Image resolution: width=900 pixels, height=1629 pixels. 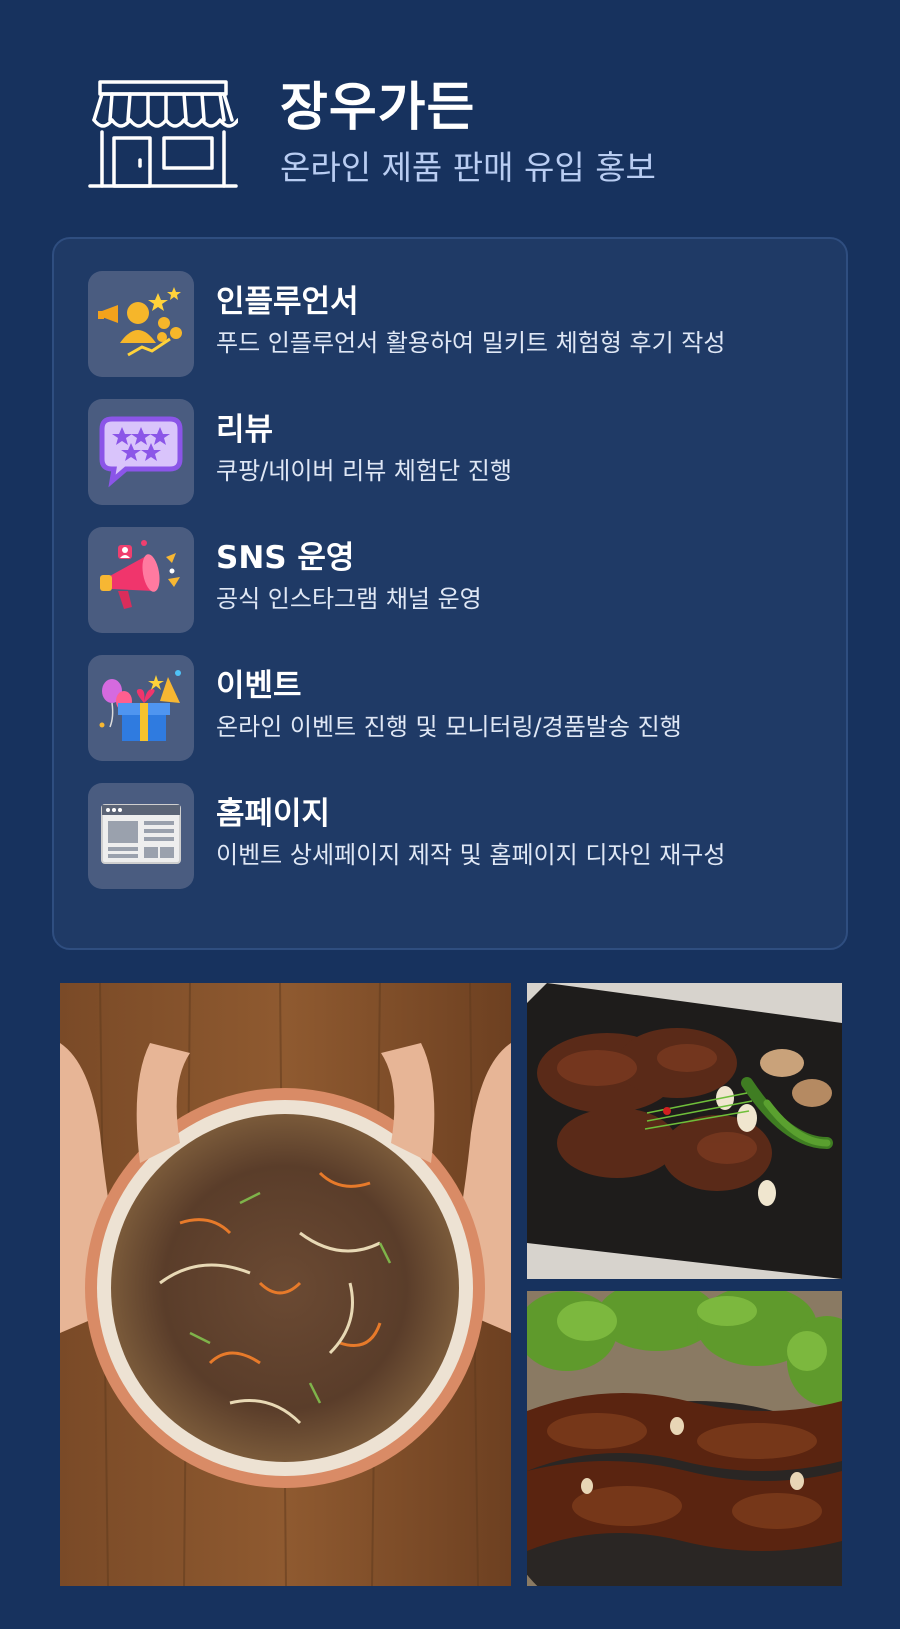 I want to click on brand-title: 장우가든, so click(x=378, y=108).